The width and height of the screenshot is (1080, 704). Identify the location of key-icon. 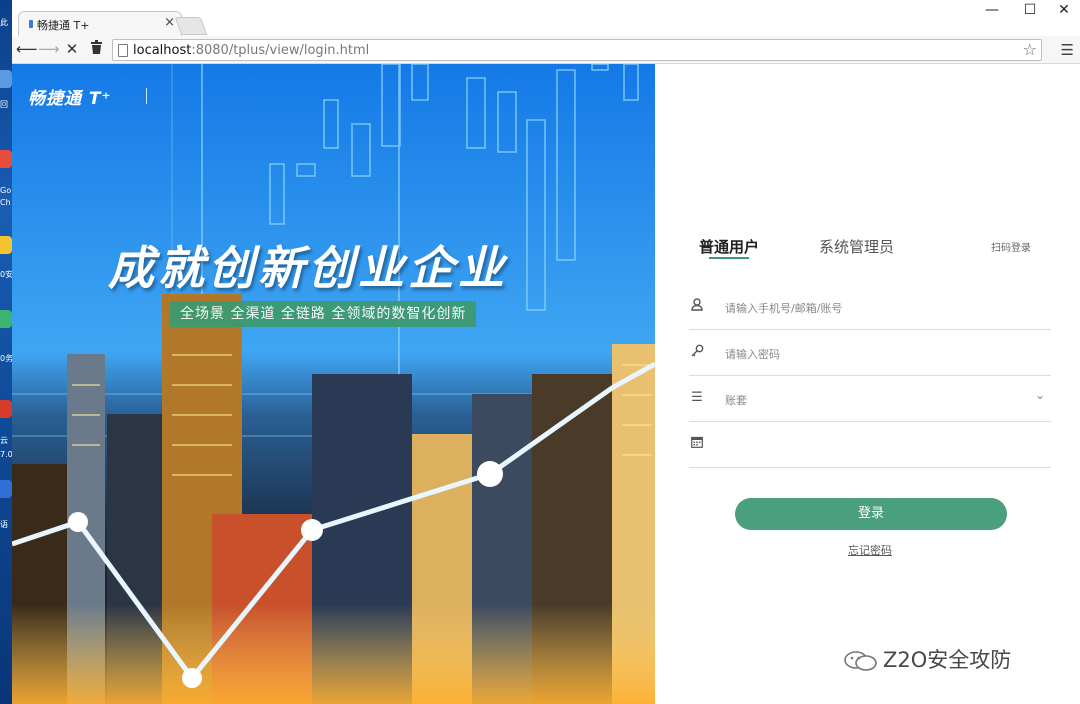
(697, 352).